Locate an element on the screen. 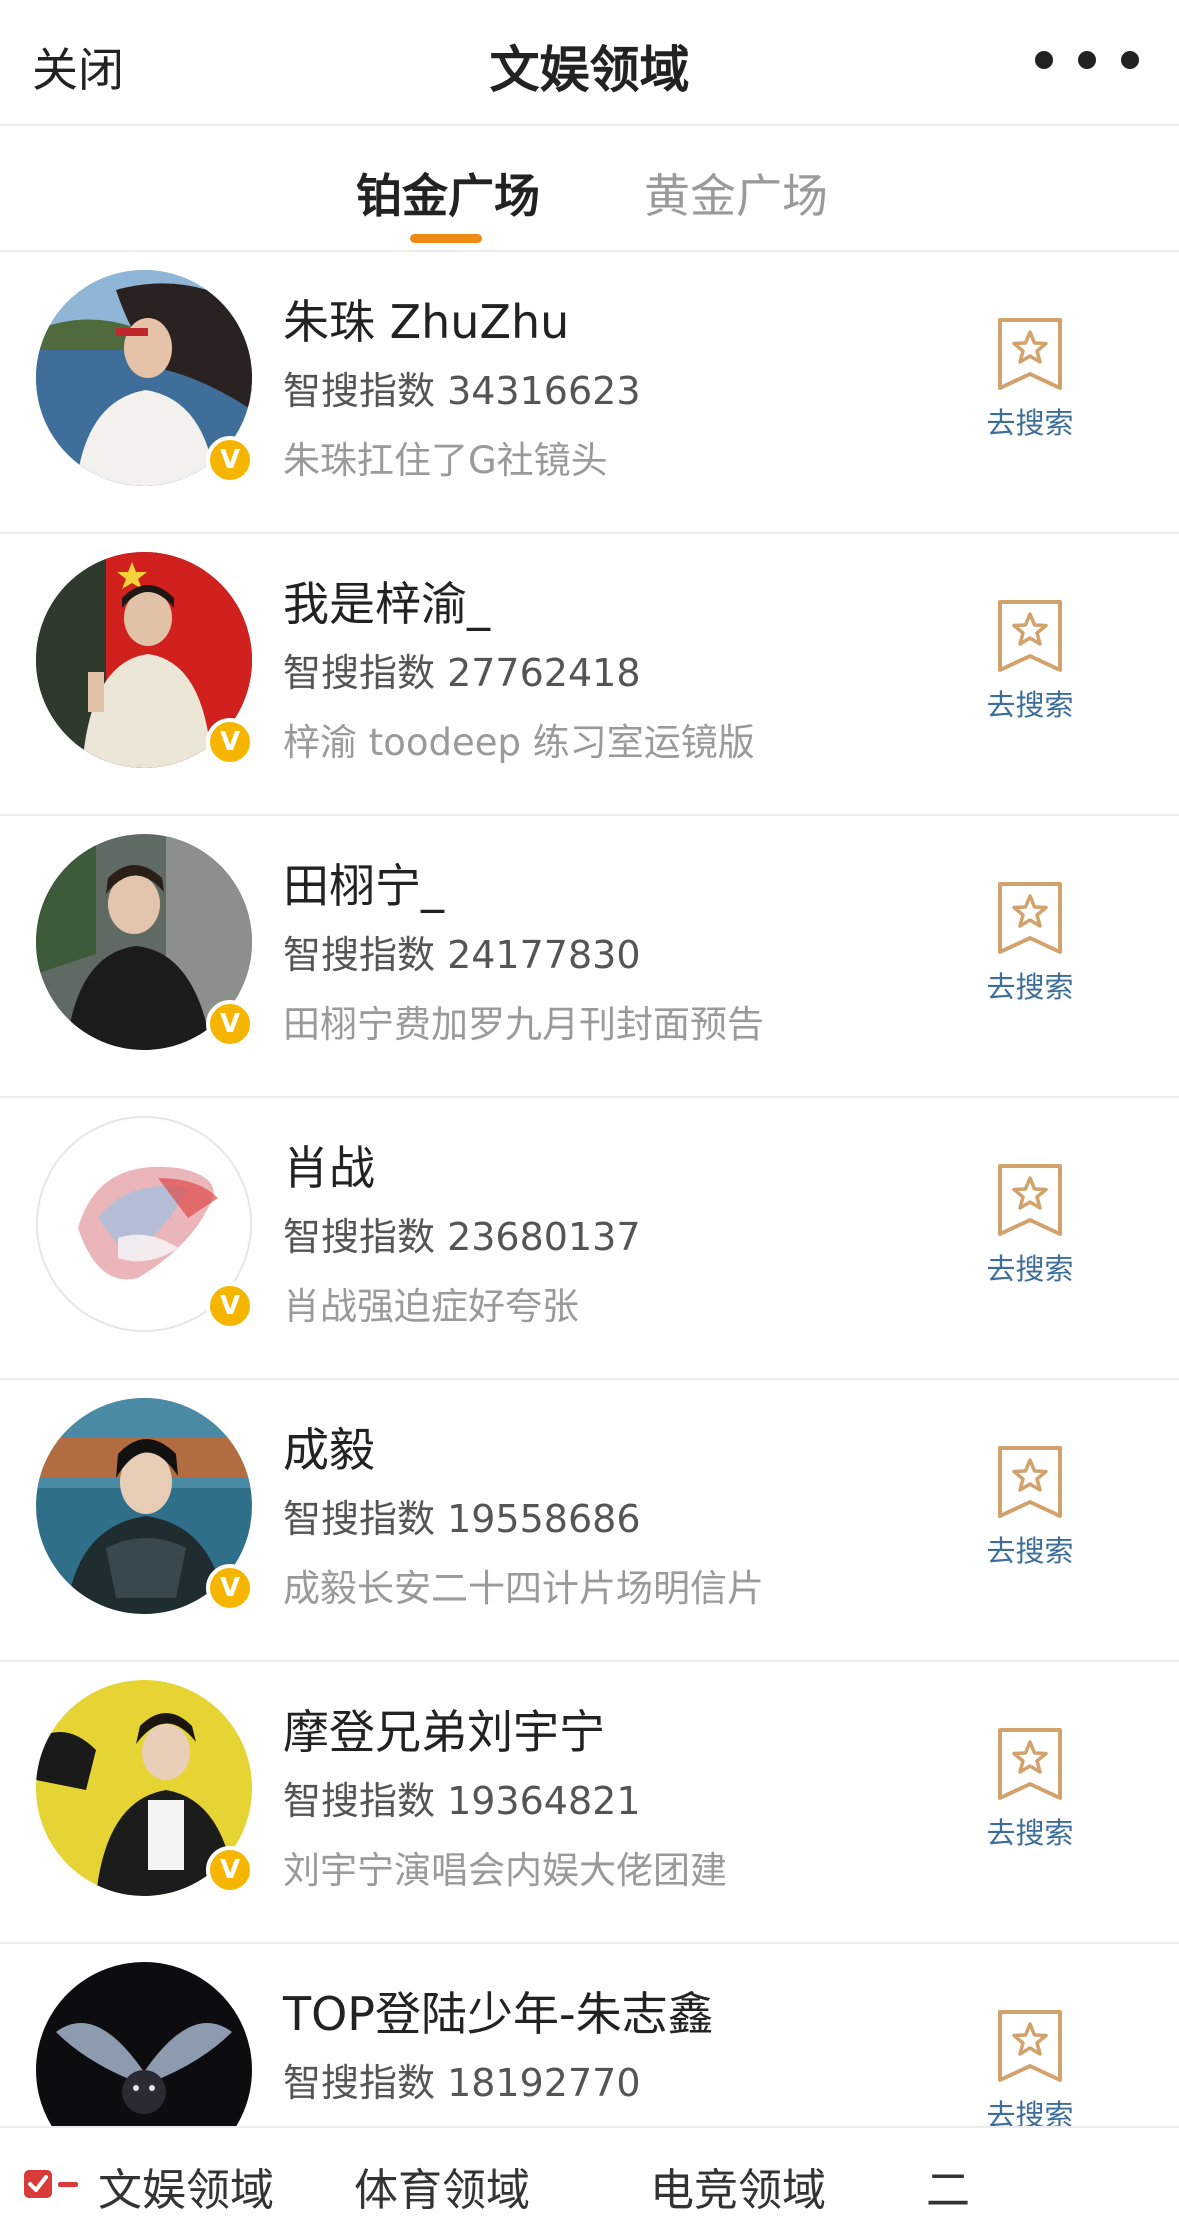 The image size is (1179, 2237). search-index: 智搜指数 23680137 is located at coordinates (462, 1237).